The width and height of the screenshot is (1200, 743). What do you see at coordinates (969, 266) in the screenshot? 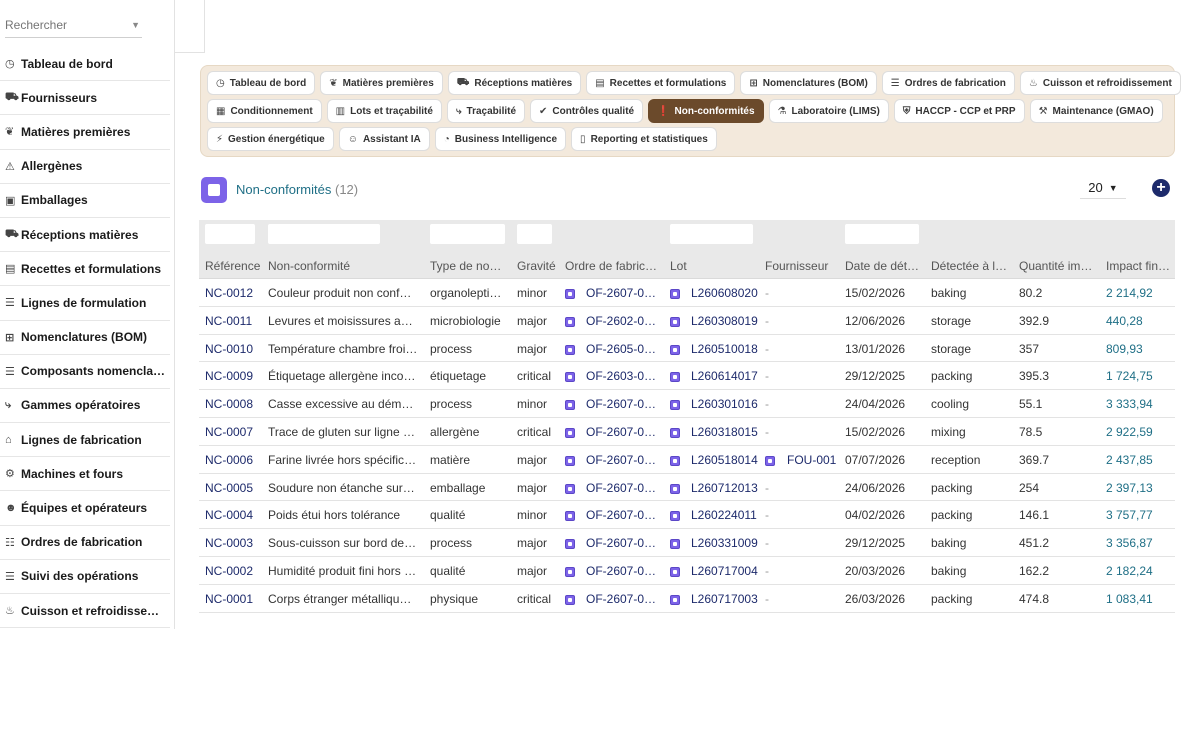
I see `column-header: Détectée à l'étape` at bounding box center [969, 266].